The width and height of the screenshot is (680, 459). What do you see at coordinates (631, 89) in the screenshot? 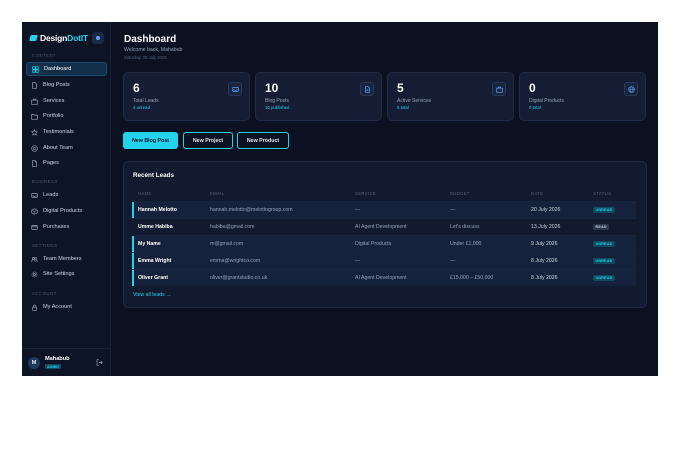
I see `globe-icon` at bounding box center [631, 89].